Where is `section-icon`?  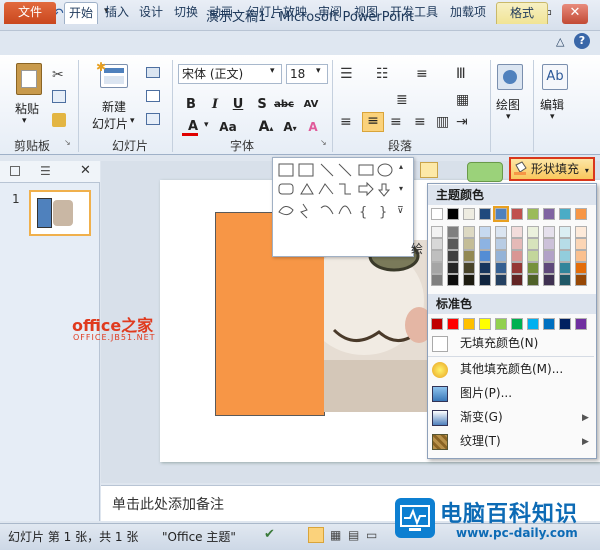
section-icon is located at coordinates (153, 119).